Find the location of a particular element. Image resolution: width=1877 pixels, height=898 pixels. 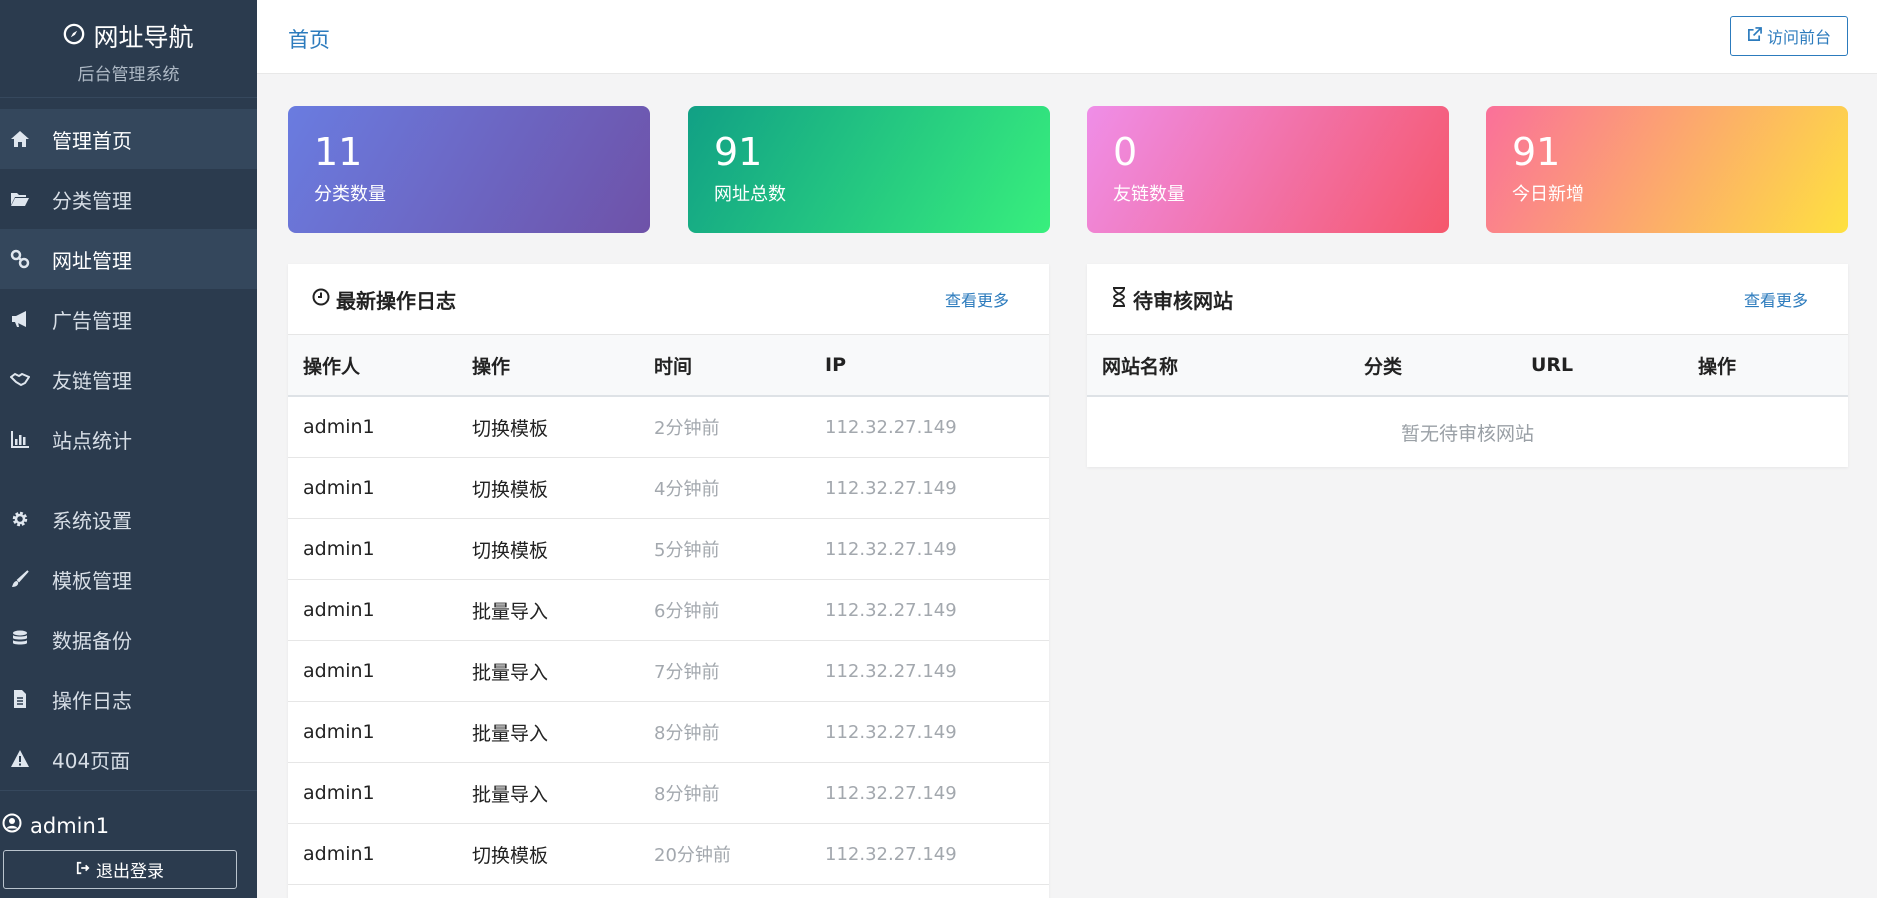

visit-frontend-label: 访问前台 is located at coordinates (1798, 37).